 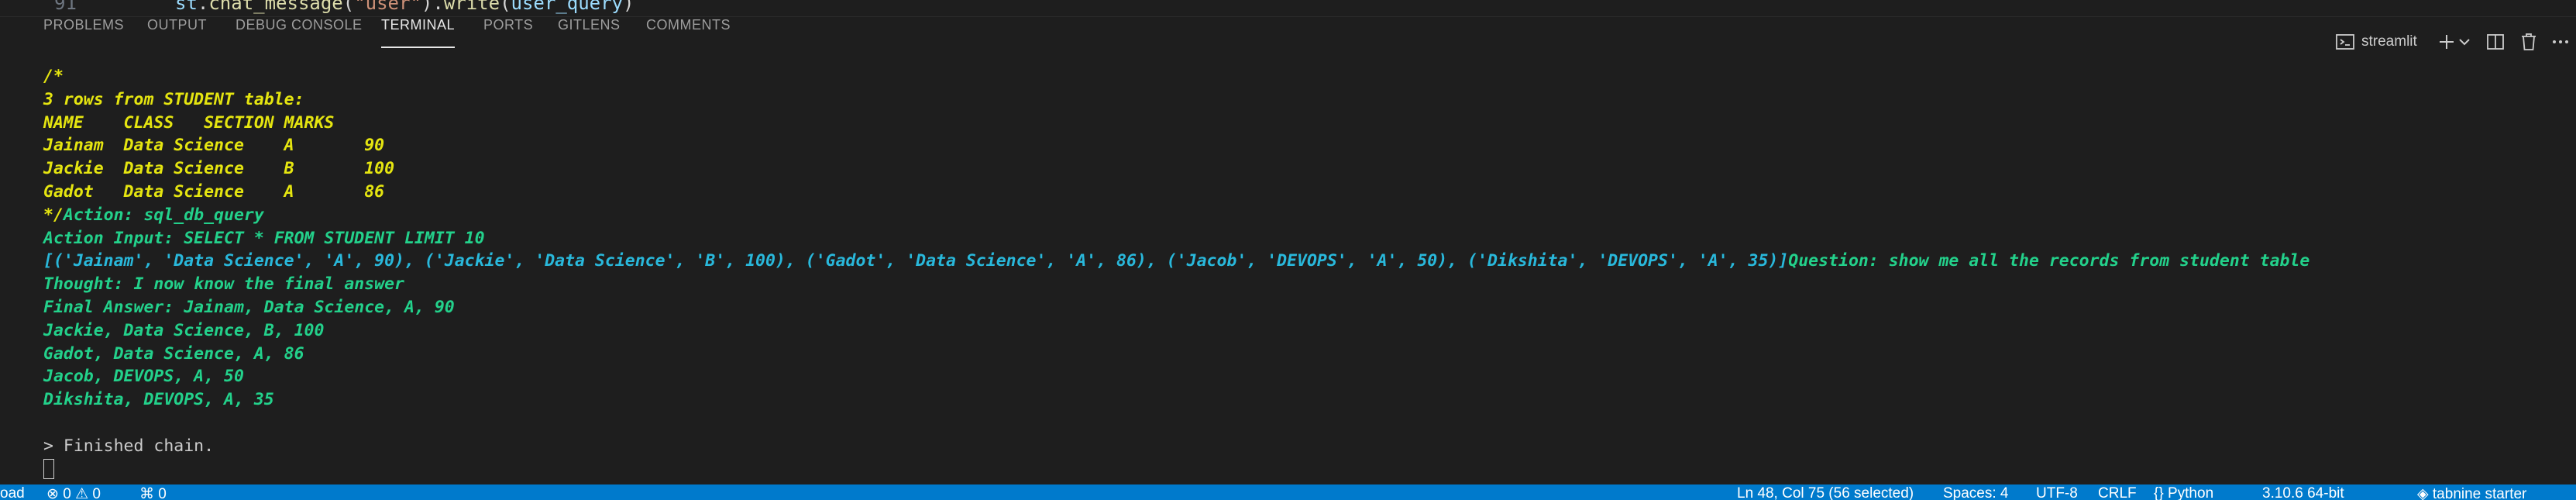 What do you see at coordinates (387, 7) in the screenshot?
I see `code-token: "user"` at bounding box center [387, 7].